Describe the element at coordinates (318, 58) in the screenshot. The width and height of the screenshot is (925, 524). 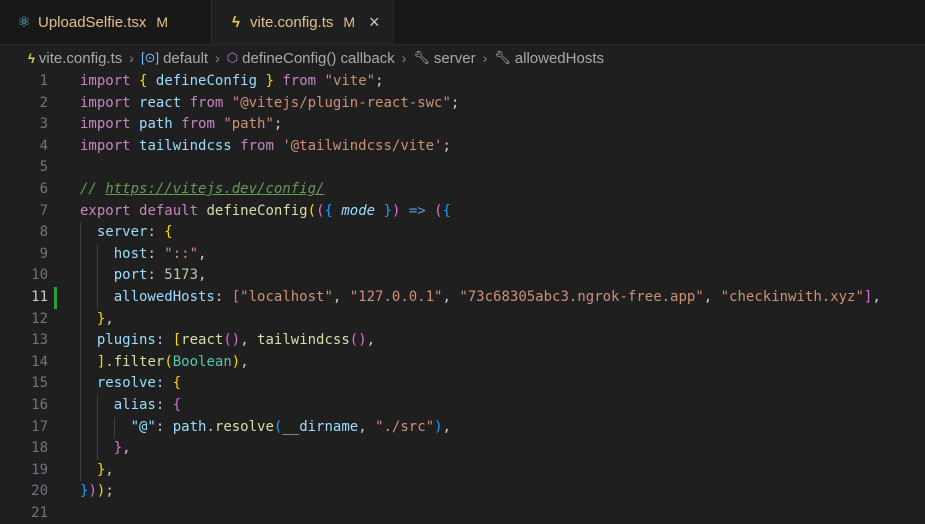
I see `breadcrumb-item-callback: defineConfig() callback` at that location.